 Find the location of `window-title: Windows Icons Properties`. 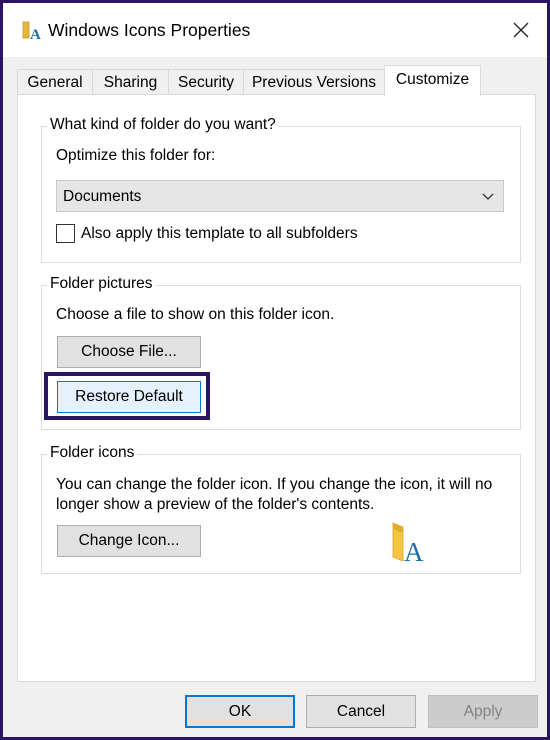

window-title: Windows Icons Properties is located at coordinates (149, 30).